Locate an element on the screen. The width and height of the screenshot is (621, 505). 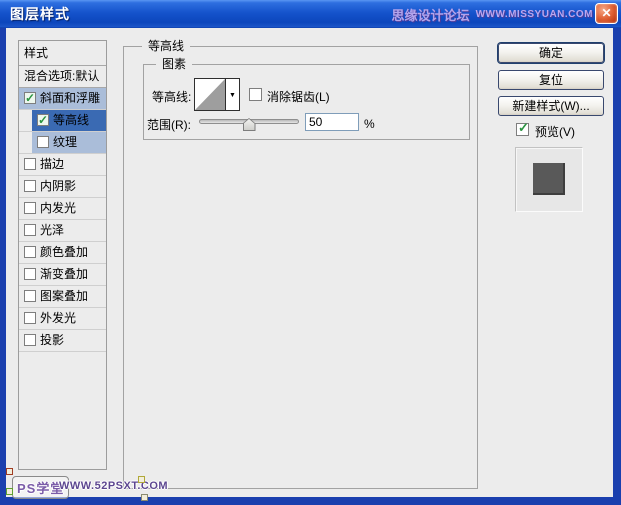
preview-swatch-well is located at coordinates (549, 179).